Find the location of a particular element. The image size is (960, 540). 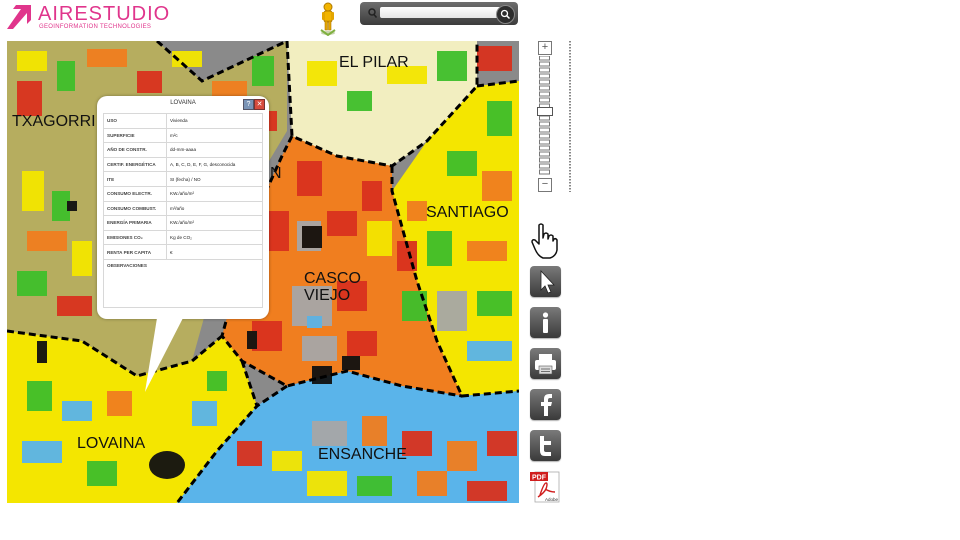

district-label-santiago: SANTIAGO is located at coordinates (467, 212).